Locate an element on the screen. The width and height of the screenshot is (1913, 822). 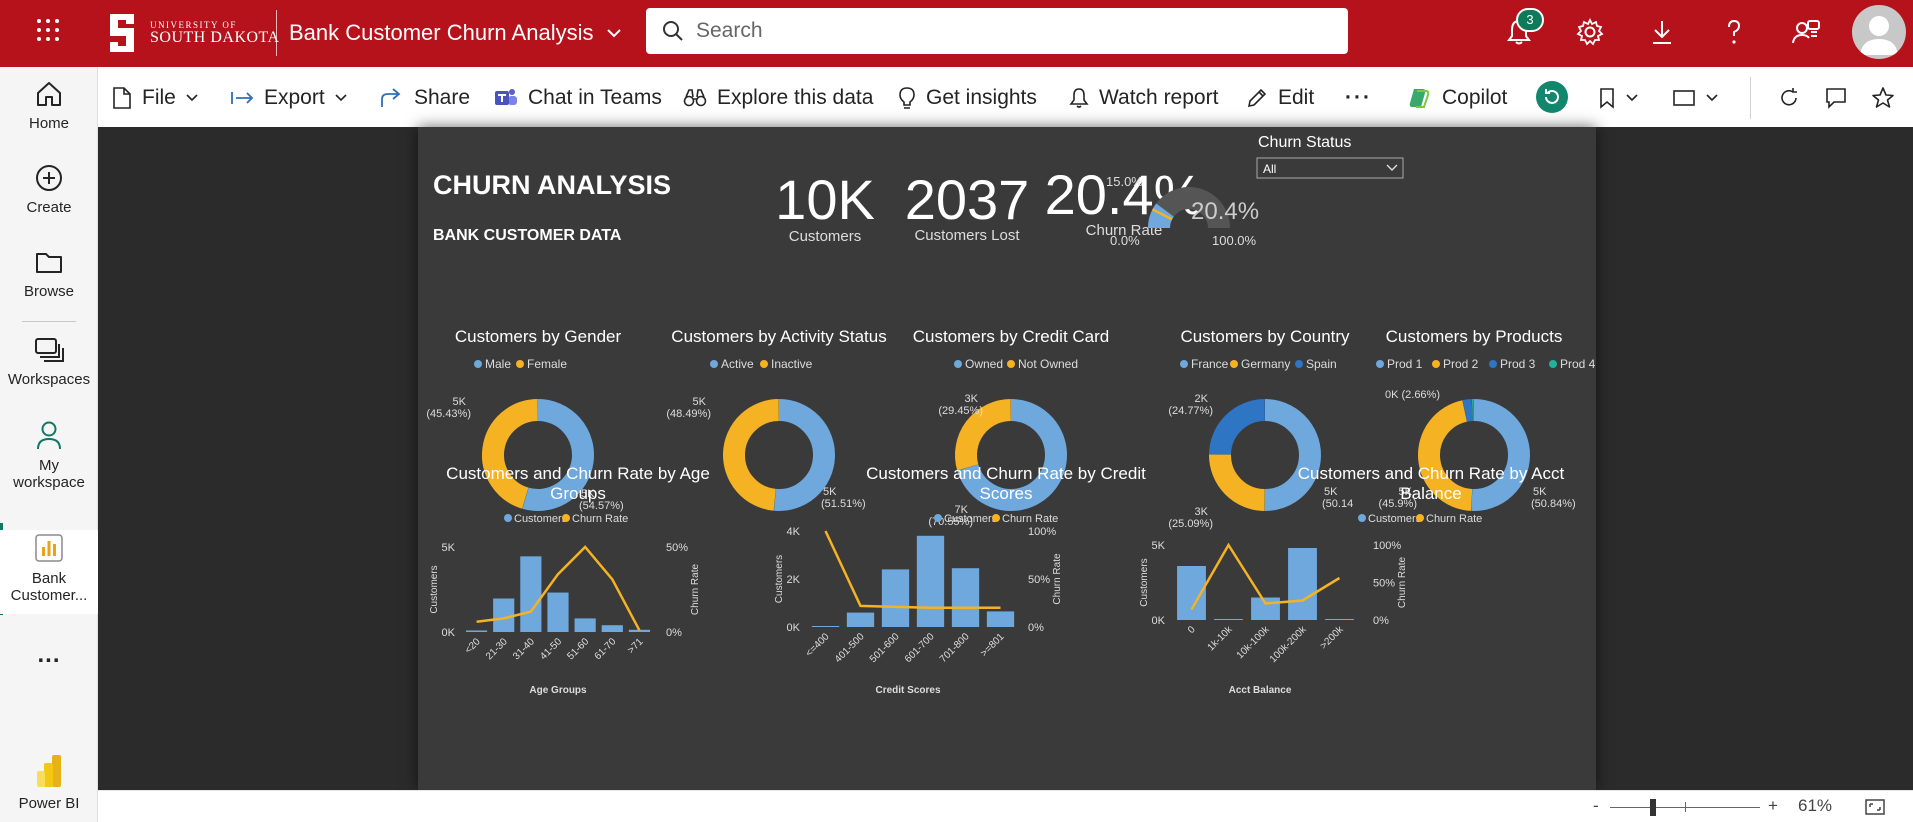
slicer-dropdown-box is located at coordinates (1330, 168).